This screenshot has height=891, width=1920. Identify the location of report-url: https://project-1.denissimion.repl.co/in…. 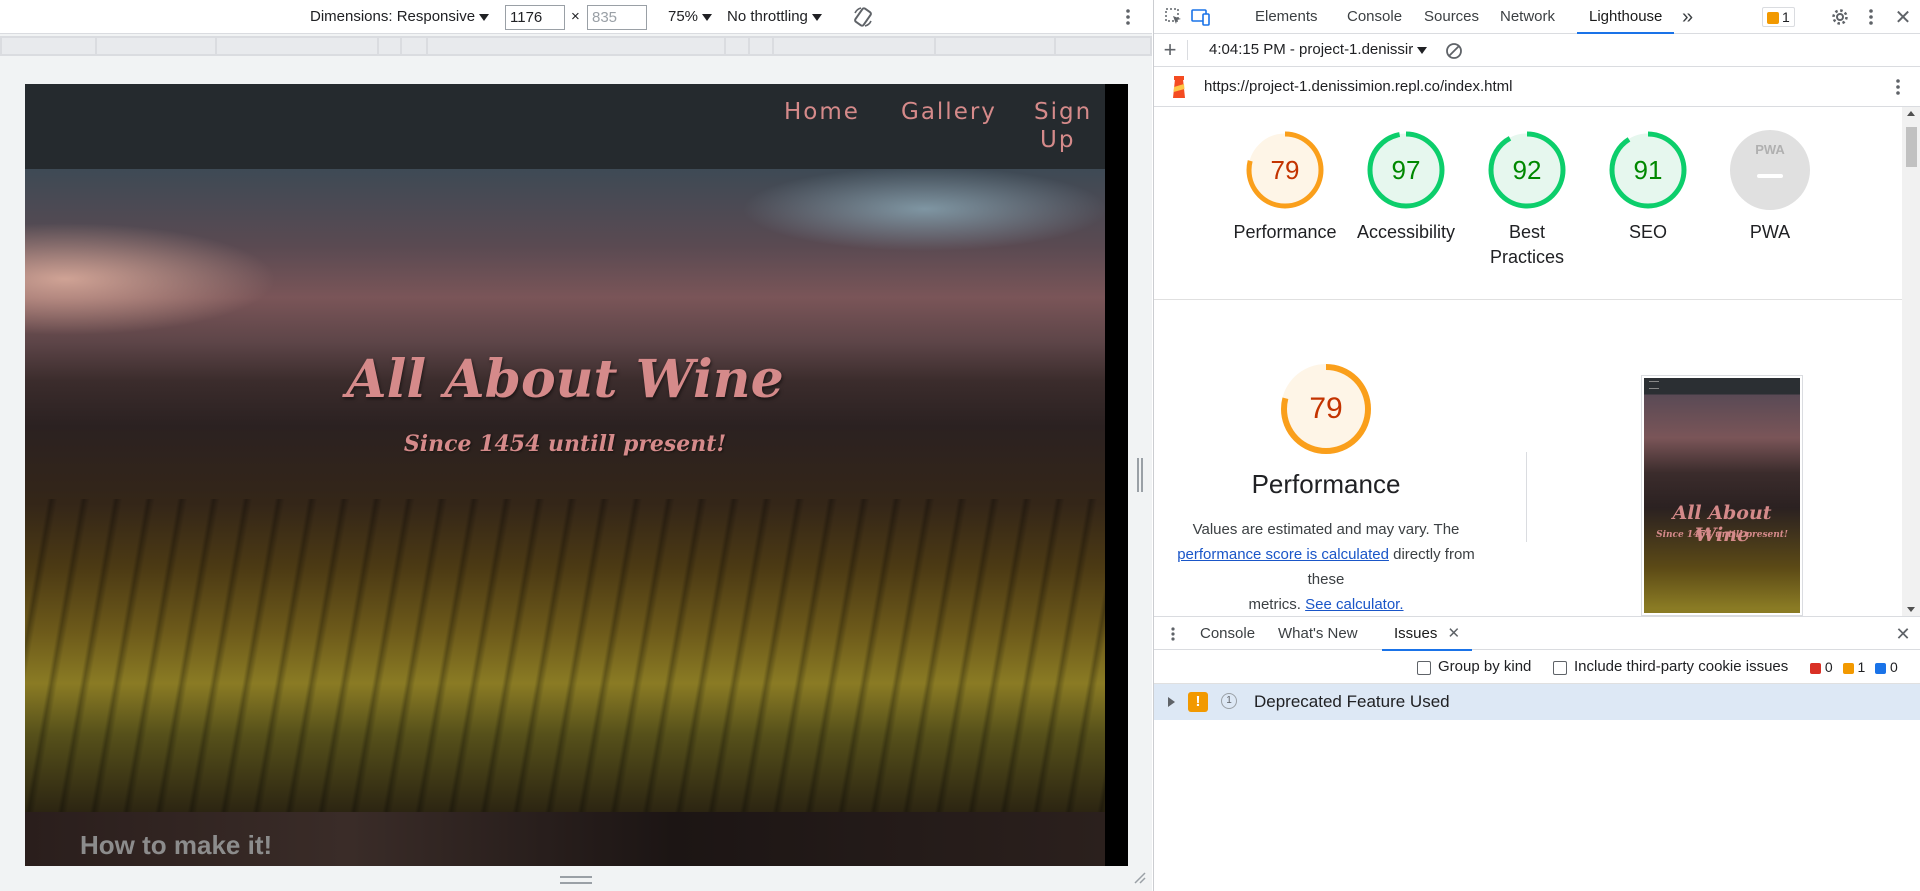
(1358, 87).